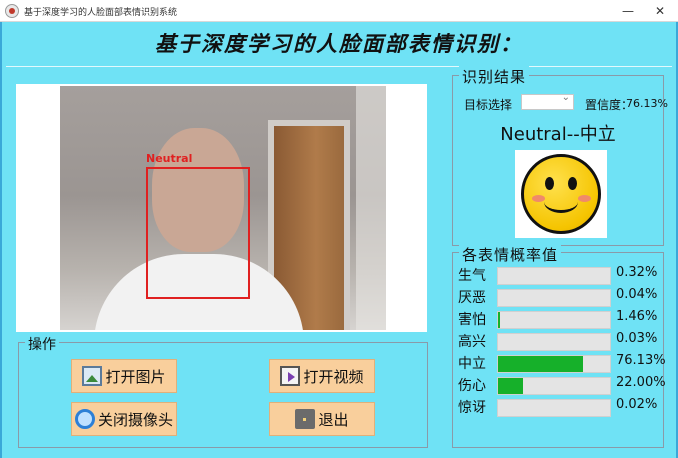  What do you see at coordinates (333, 419) in the screenshot?
I see `exit-label: 退出` at bounding box center [333, 419].